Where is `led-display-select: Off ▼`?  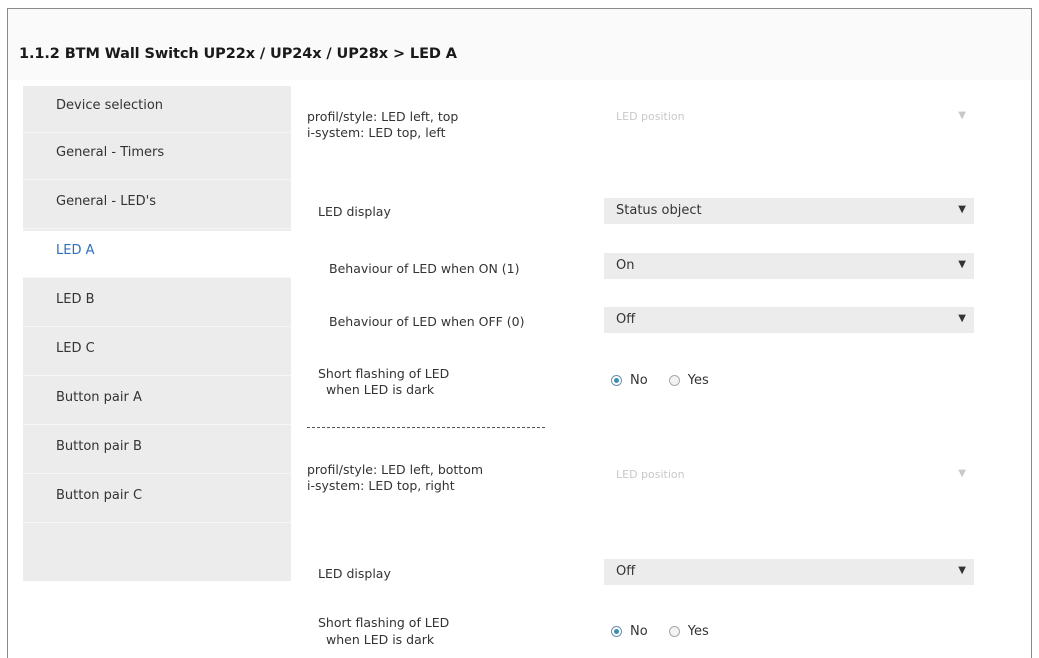 led-display-select: Off ▼ is located at coordinates (789, 572).